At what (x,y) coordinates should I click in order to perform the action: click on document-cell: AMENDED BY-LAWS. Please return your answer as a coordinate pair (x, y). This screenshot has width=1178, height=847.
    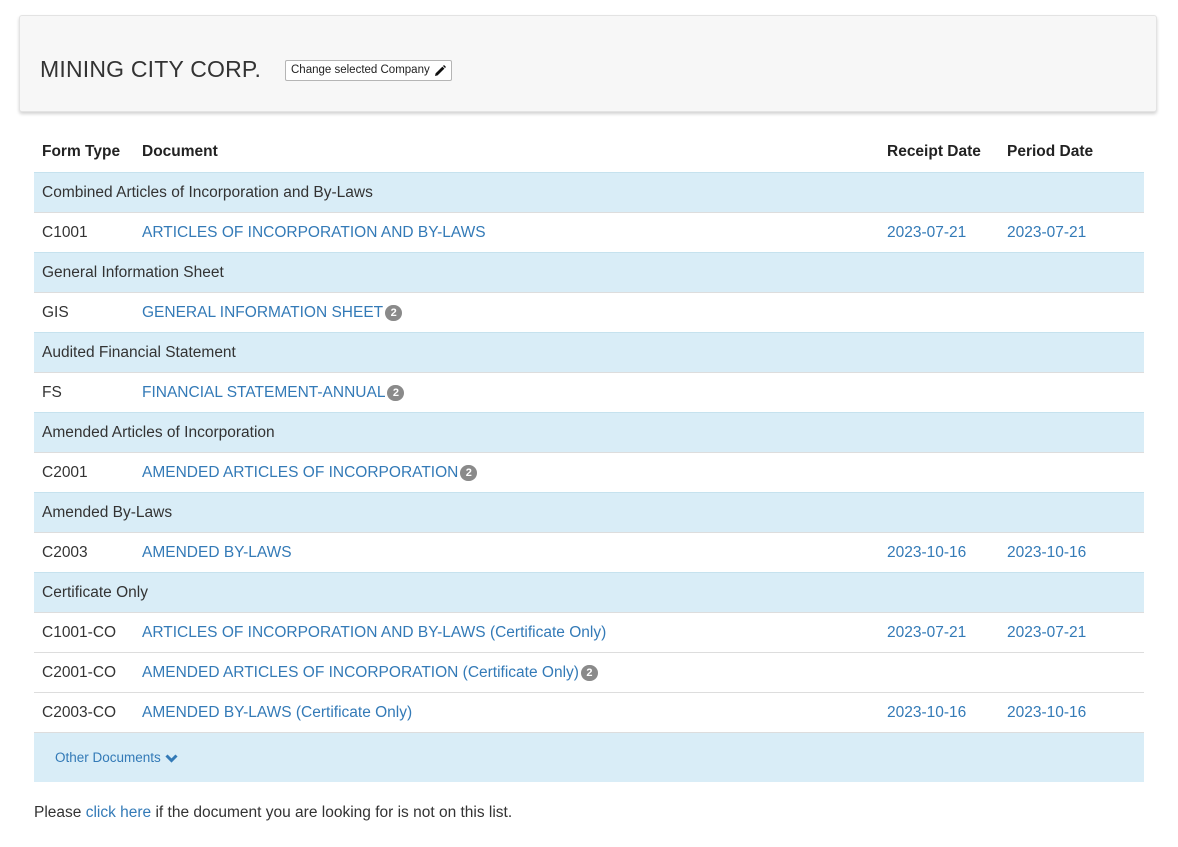
    Looking at the image, I should click on (217, 553).